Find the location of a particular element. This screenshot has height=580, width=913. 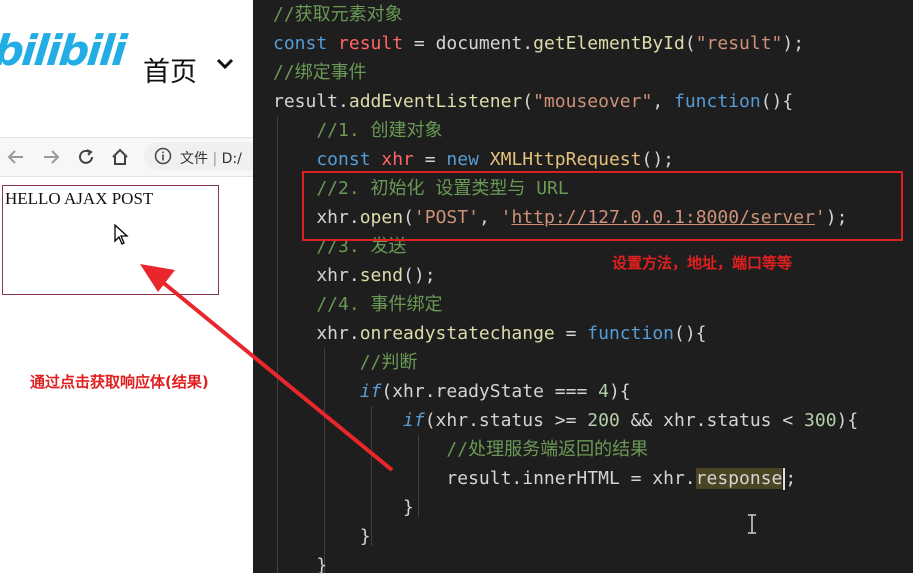

code-token: //绑定事件 is located at coordinates (320, 72).